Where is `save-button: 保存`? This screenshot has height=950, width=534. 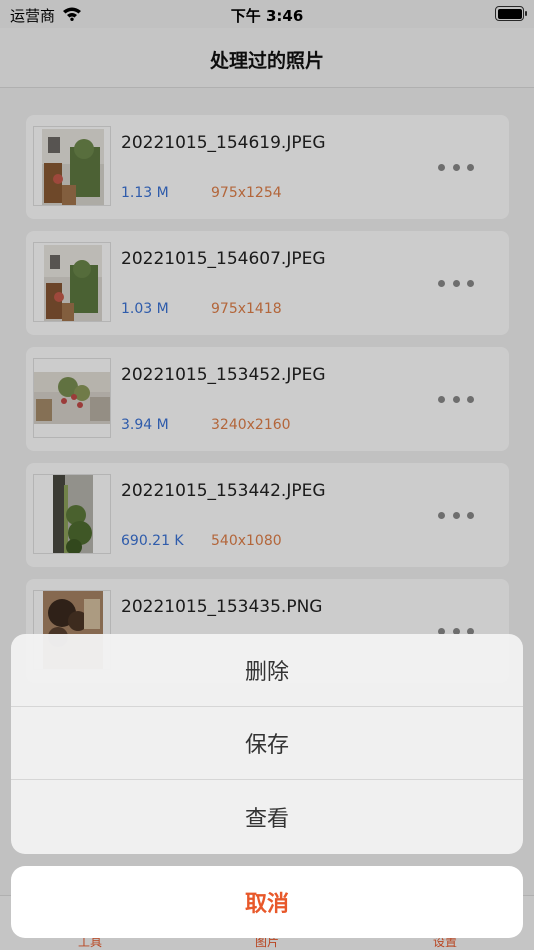 save-button: 保存 is located at coordinates (267, 743).